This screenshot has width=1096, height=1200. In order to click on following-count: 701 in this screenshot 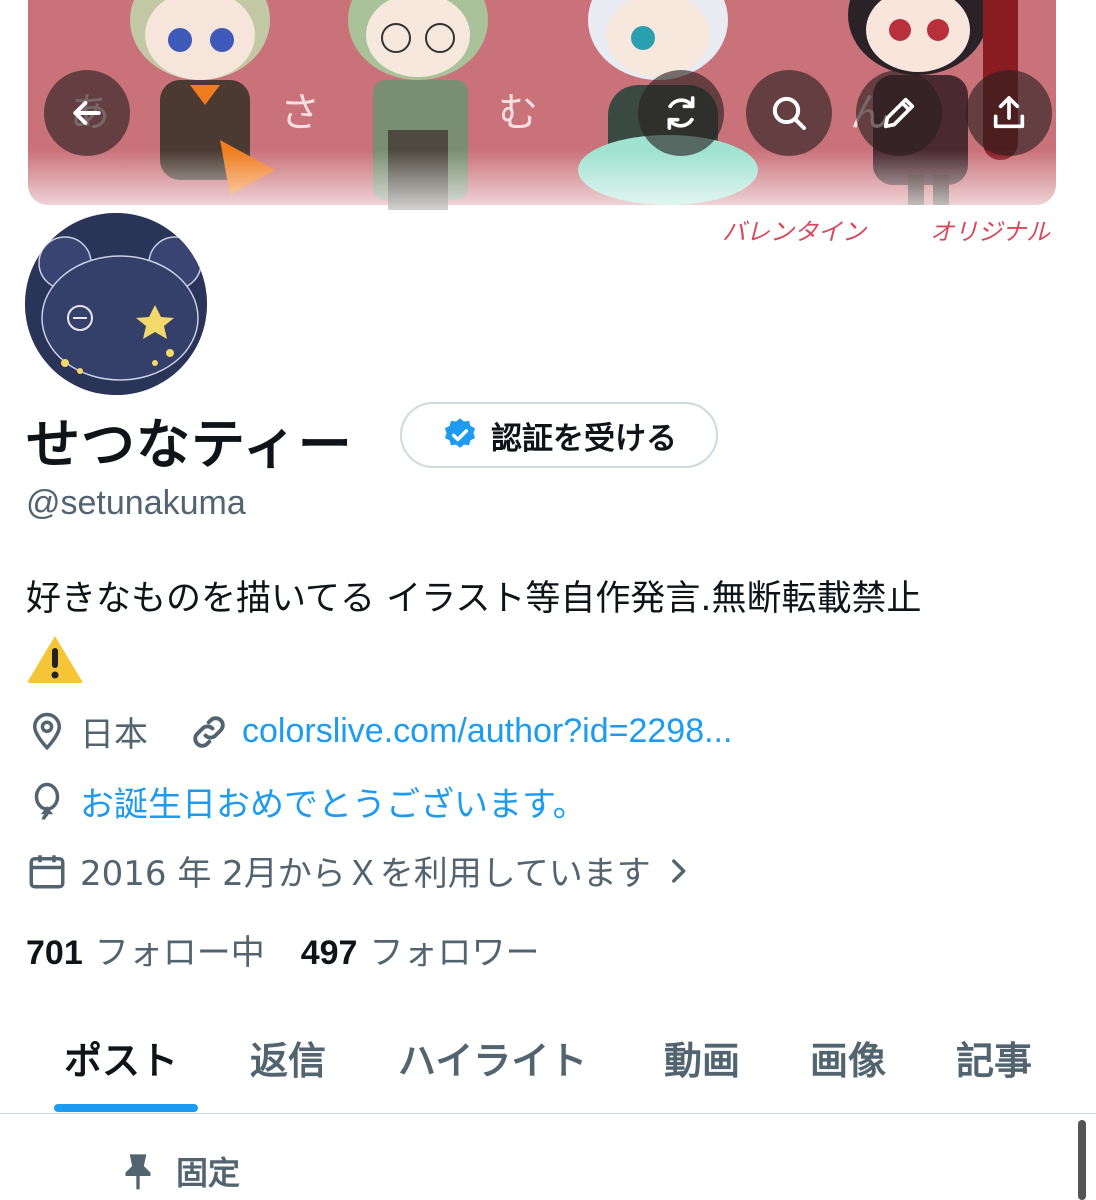, I will do `click(54, 953)`.